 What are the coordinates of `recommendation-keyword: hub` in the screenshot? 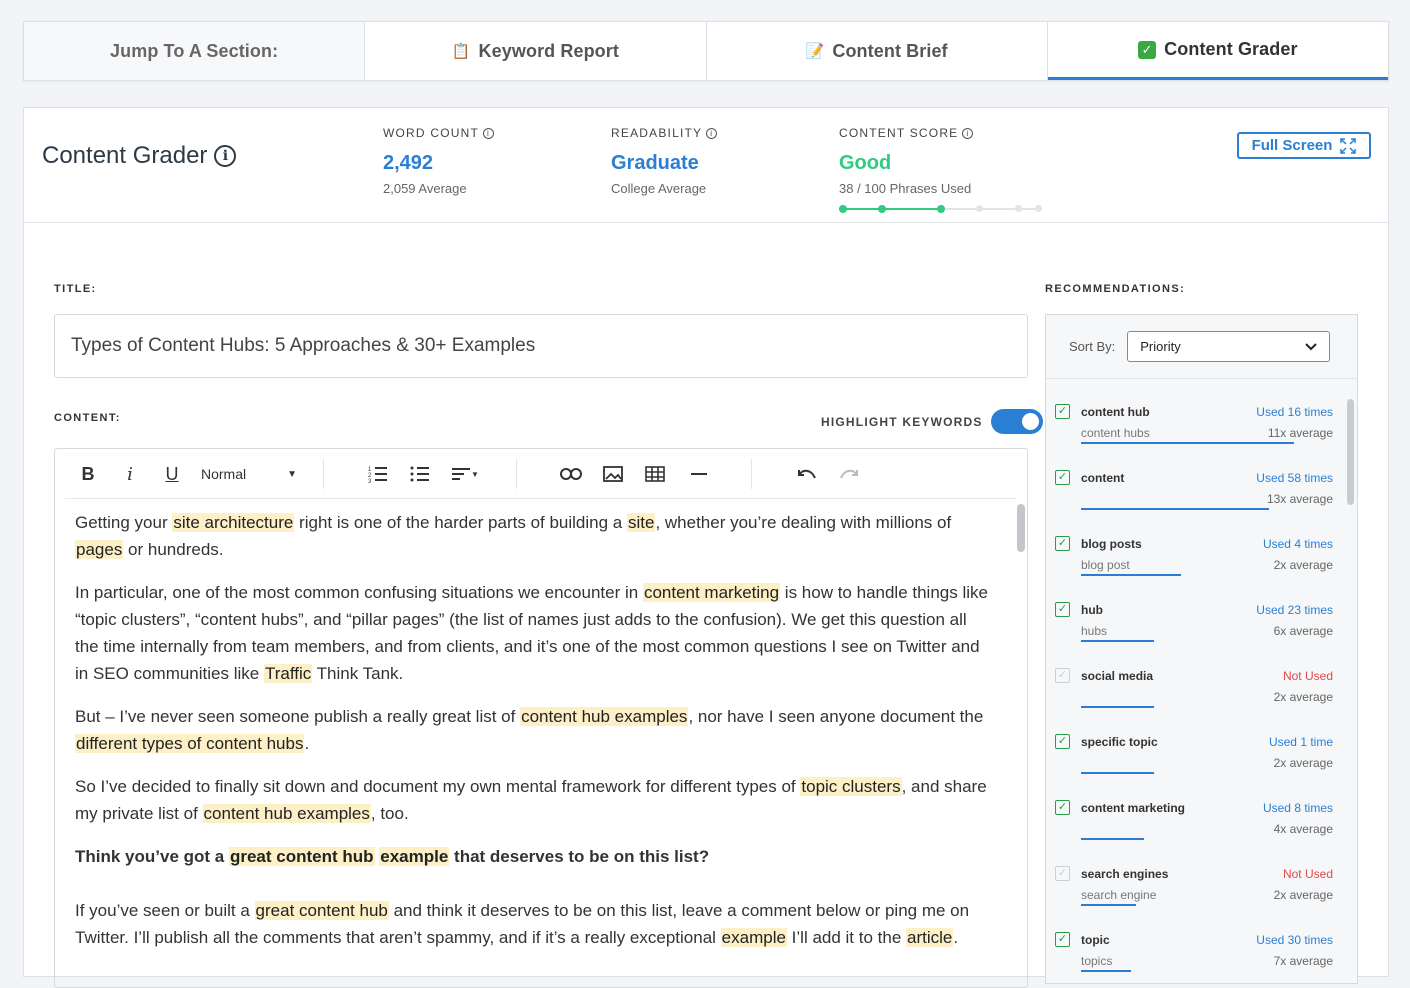 It's located at (1092, 610).